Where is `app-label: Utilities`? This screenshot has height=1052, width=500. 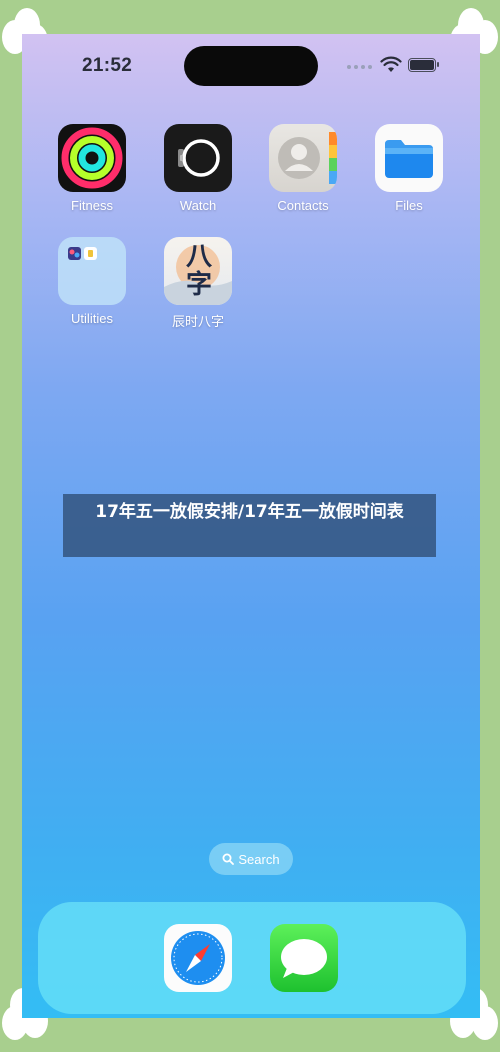
app-label: Utilities is located at coordinates (92, 318).